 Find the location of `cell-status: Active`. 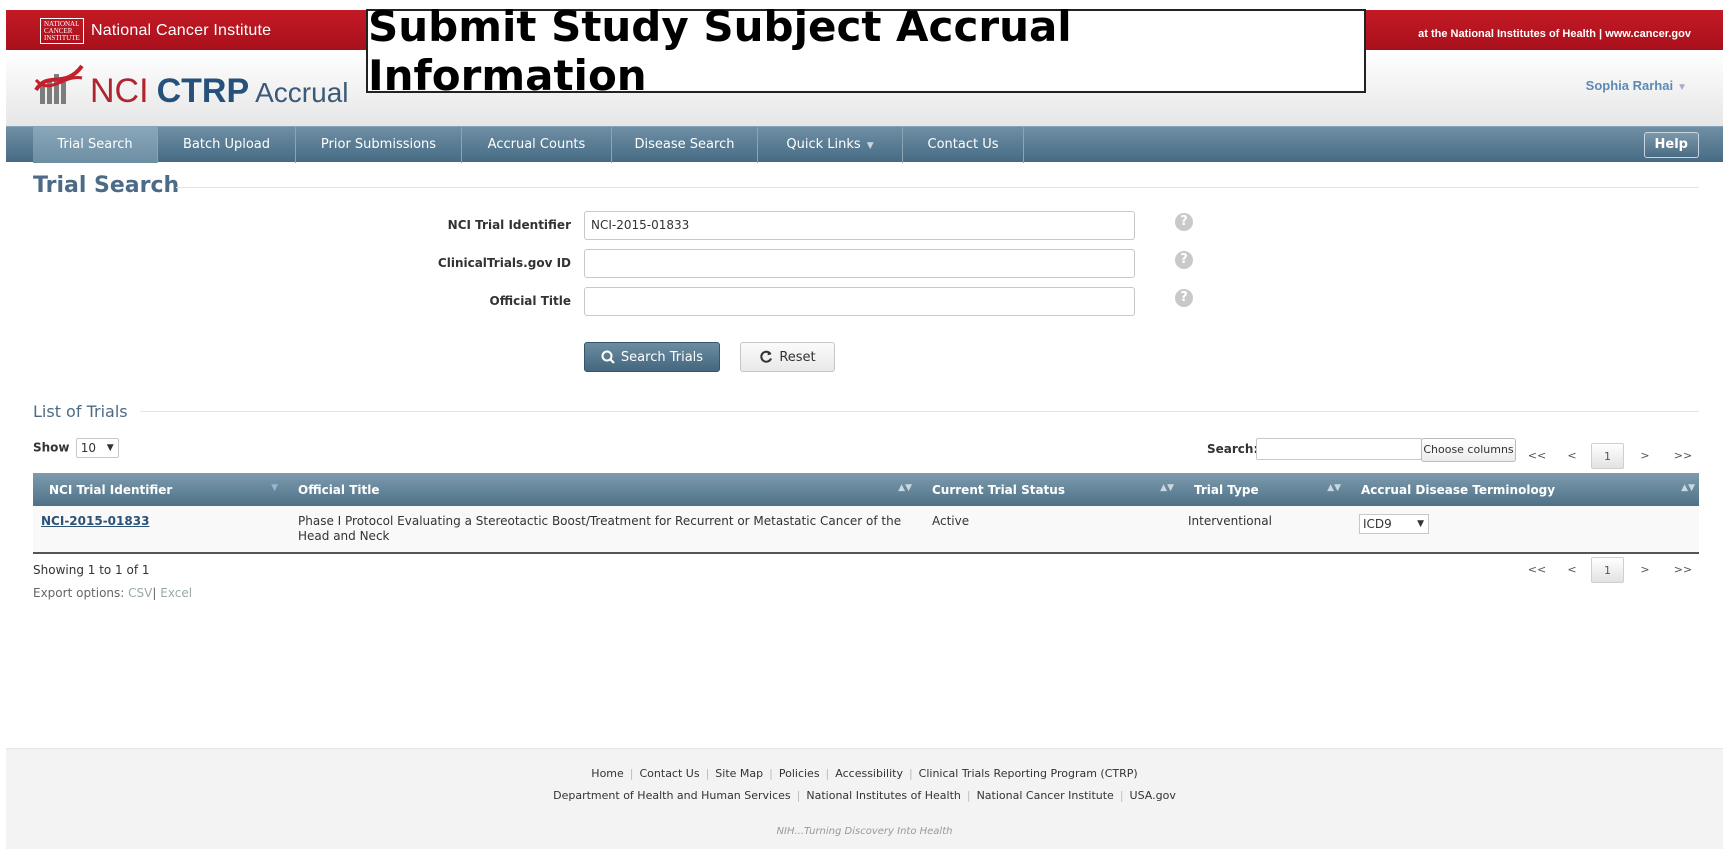

cell-status: Active is located at coordinates (951, 521).